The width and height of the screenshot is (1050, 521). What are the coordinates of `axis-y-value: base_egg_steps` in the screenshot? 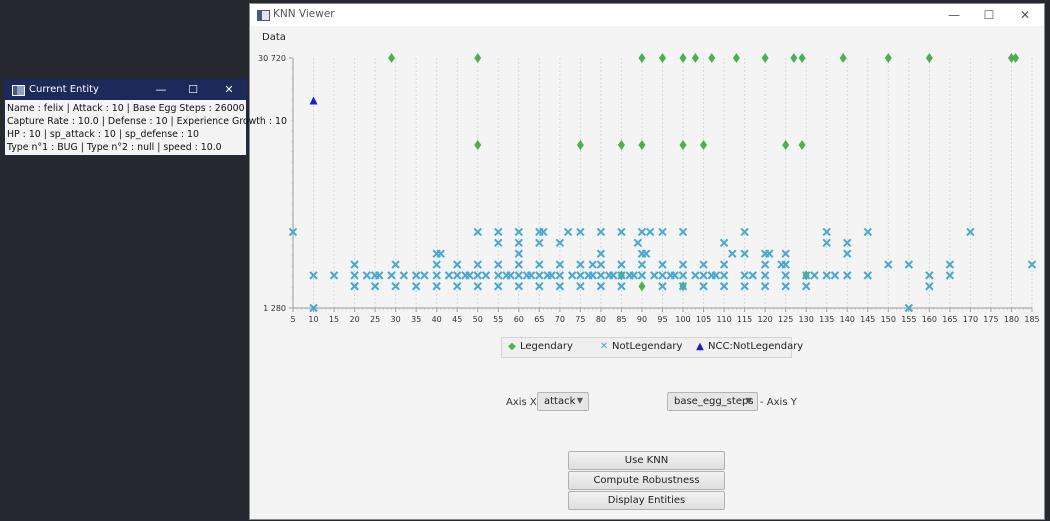 It's located at (714, 401).